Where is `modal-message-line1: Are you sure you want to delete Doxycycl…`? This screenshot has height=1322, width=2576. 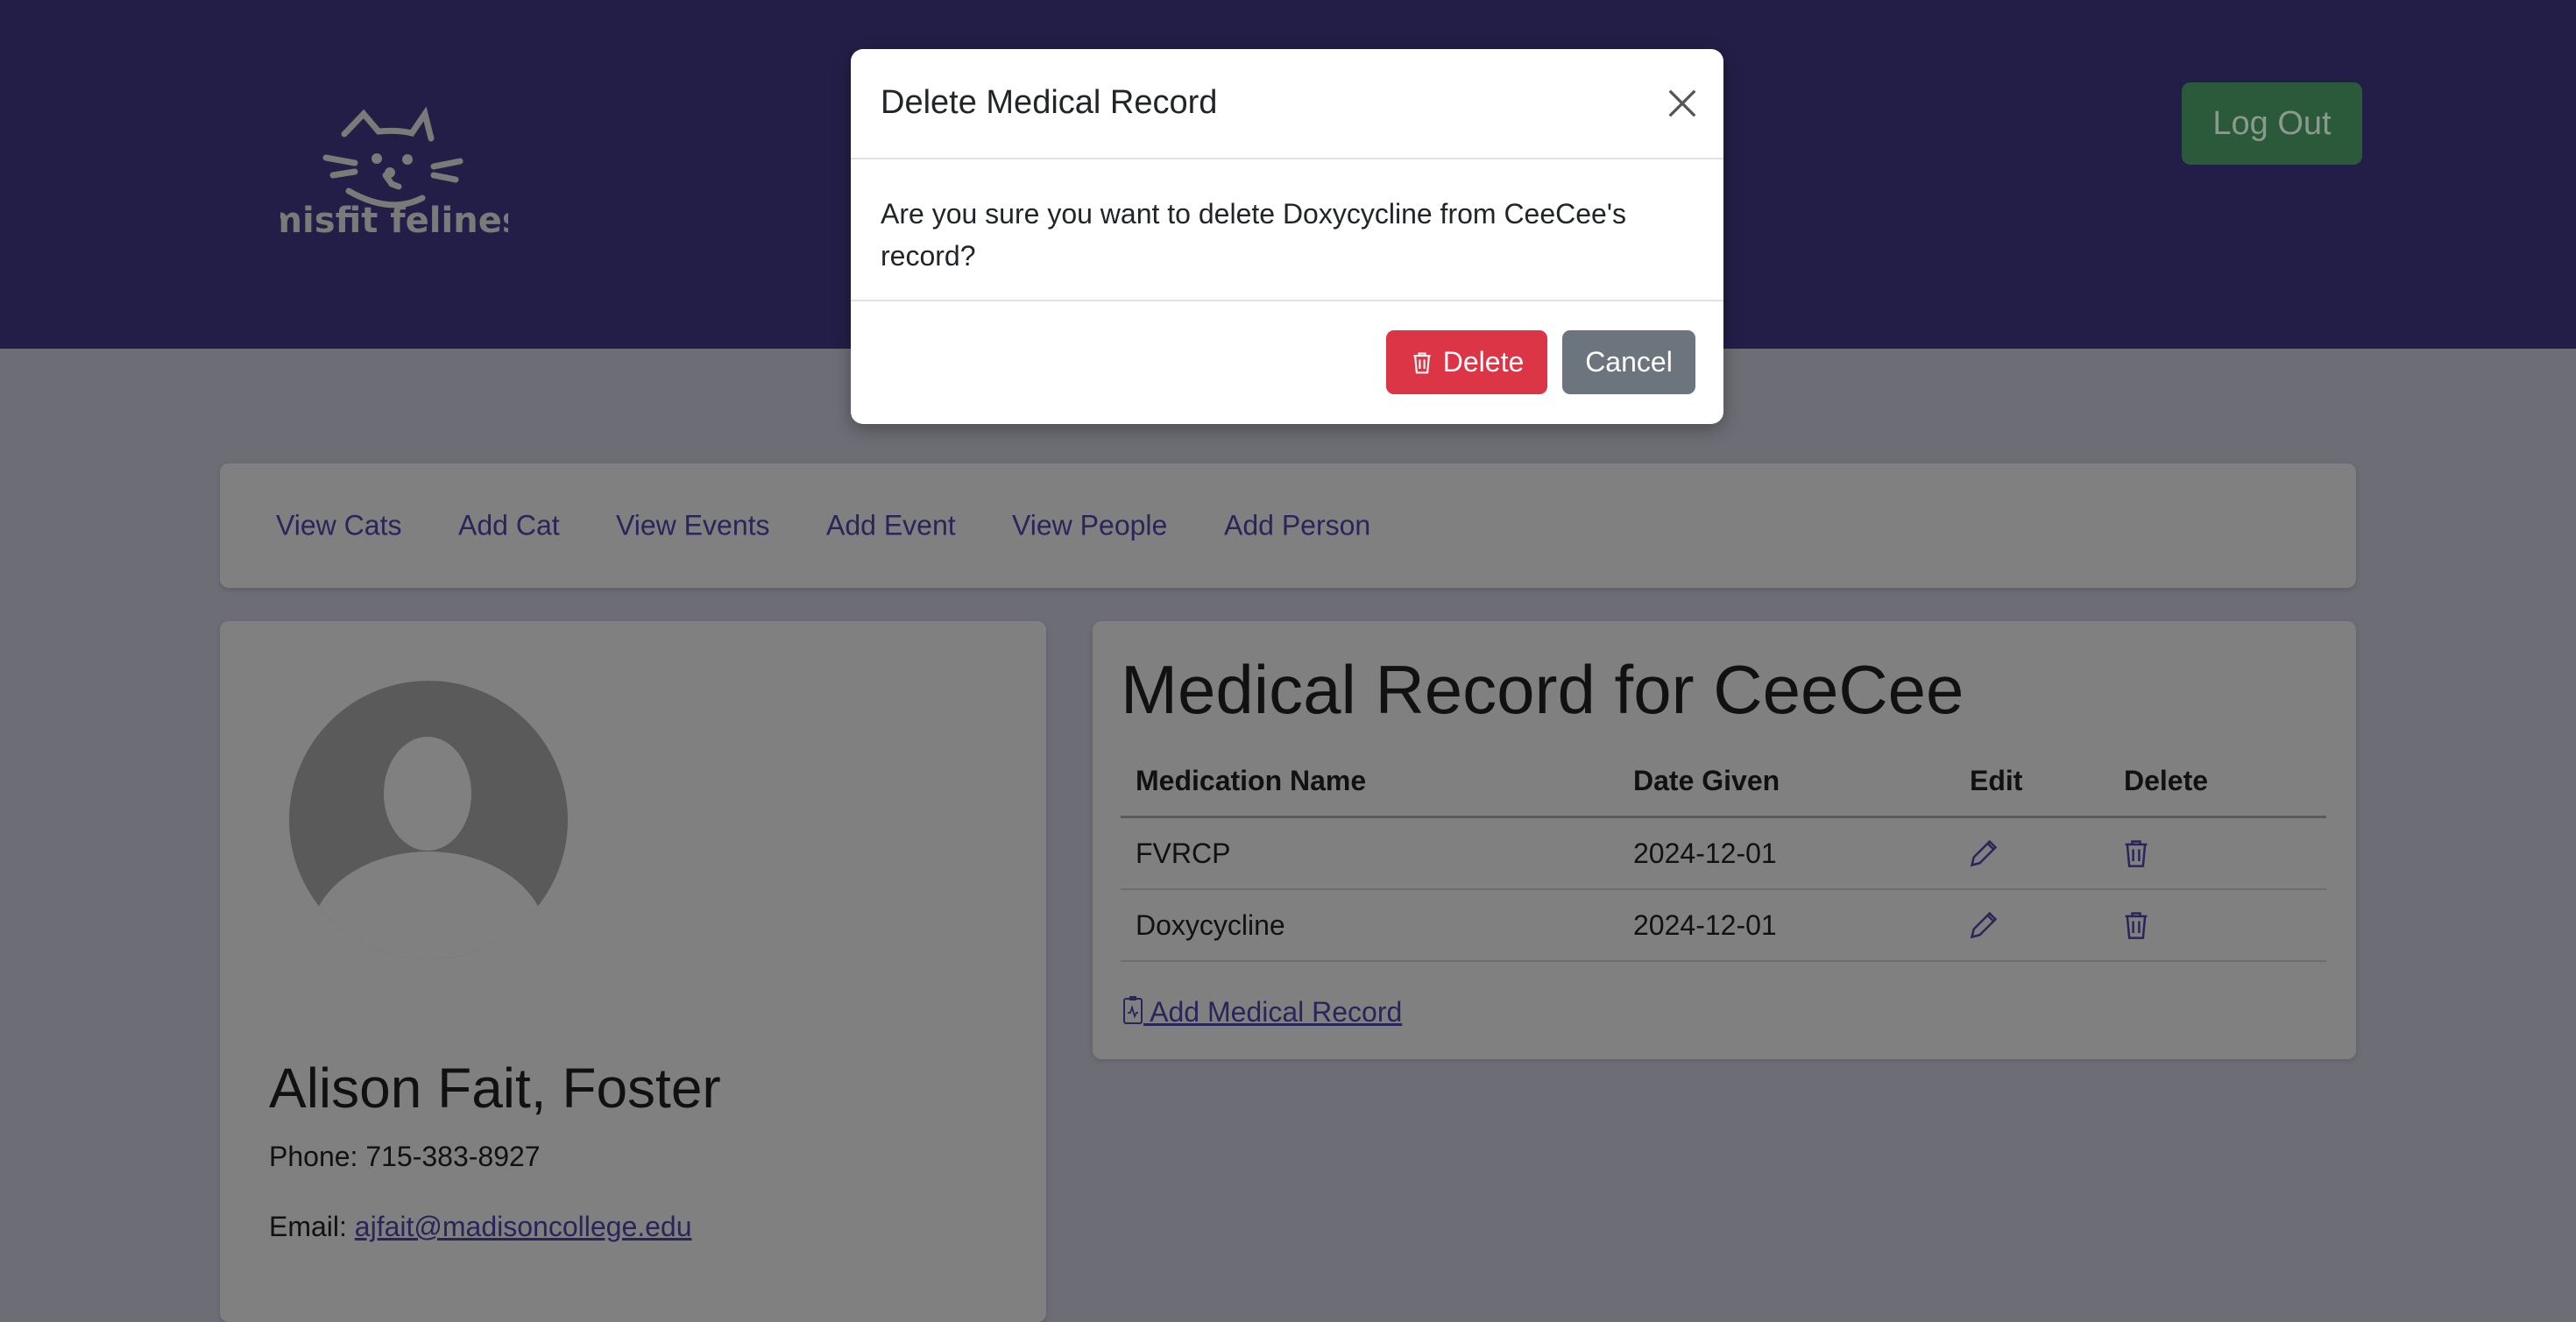
modal-message-line1: Are you sure you want to delete Doxycycl… is located at coordinates (1253, 214).